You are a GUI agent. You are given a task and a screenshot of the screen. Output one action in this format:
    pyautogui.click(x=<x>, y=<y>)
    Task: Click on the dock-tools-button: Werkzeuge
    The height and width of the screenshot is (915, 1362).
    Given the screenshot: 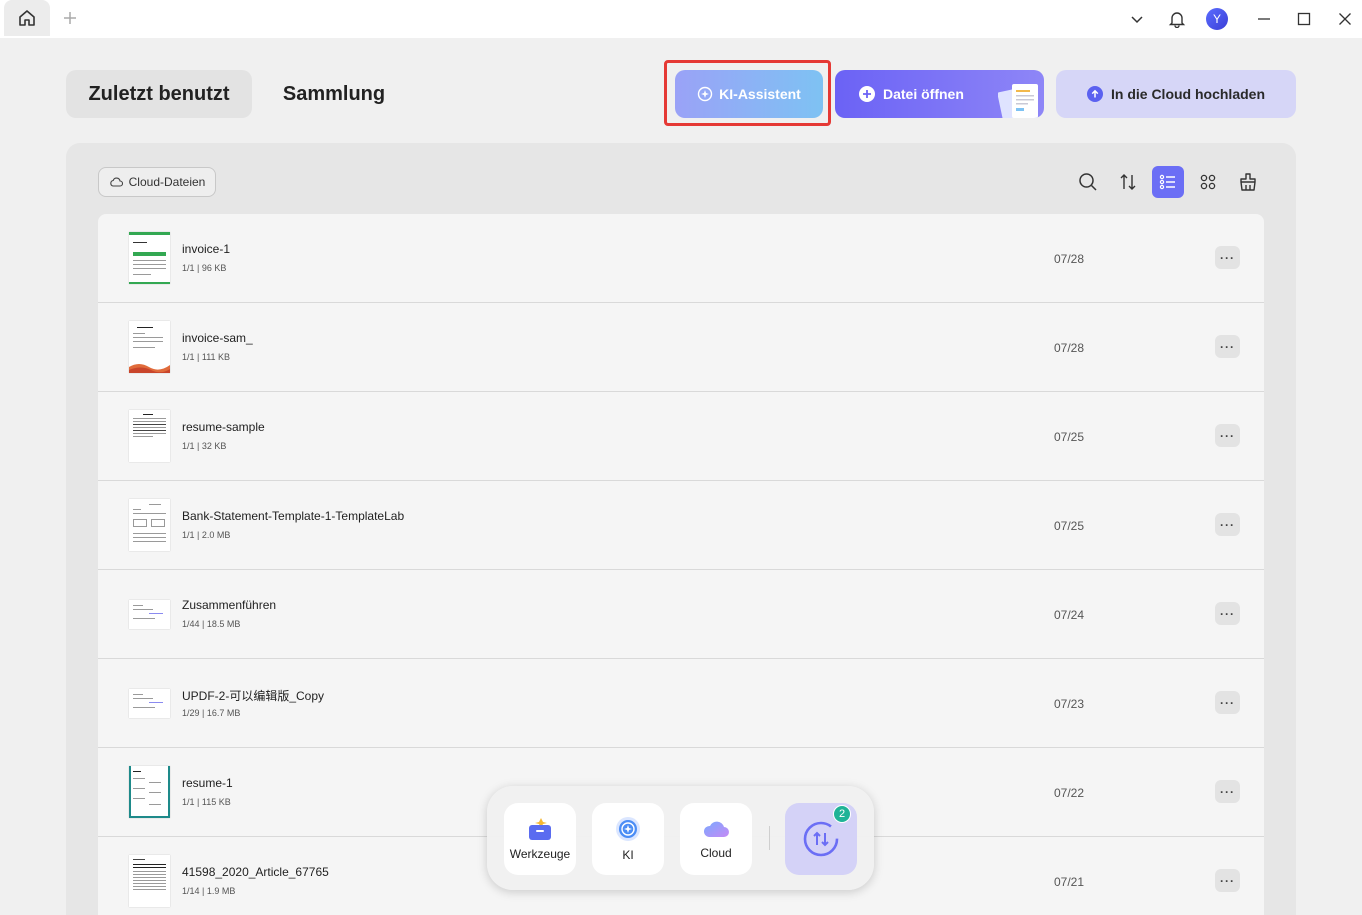 What is the action you would take?
    pyautogui.click(x=540, y=839)
    